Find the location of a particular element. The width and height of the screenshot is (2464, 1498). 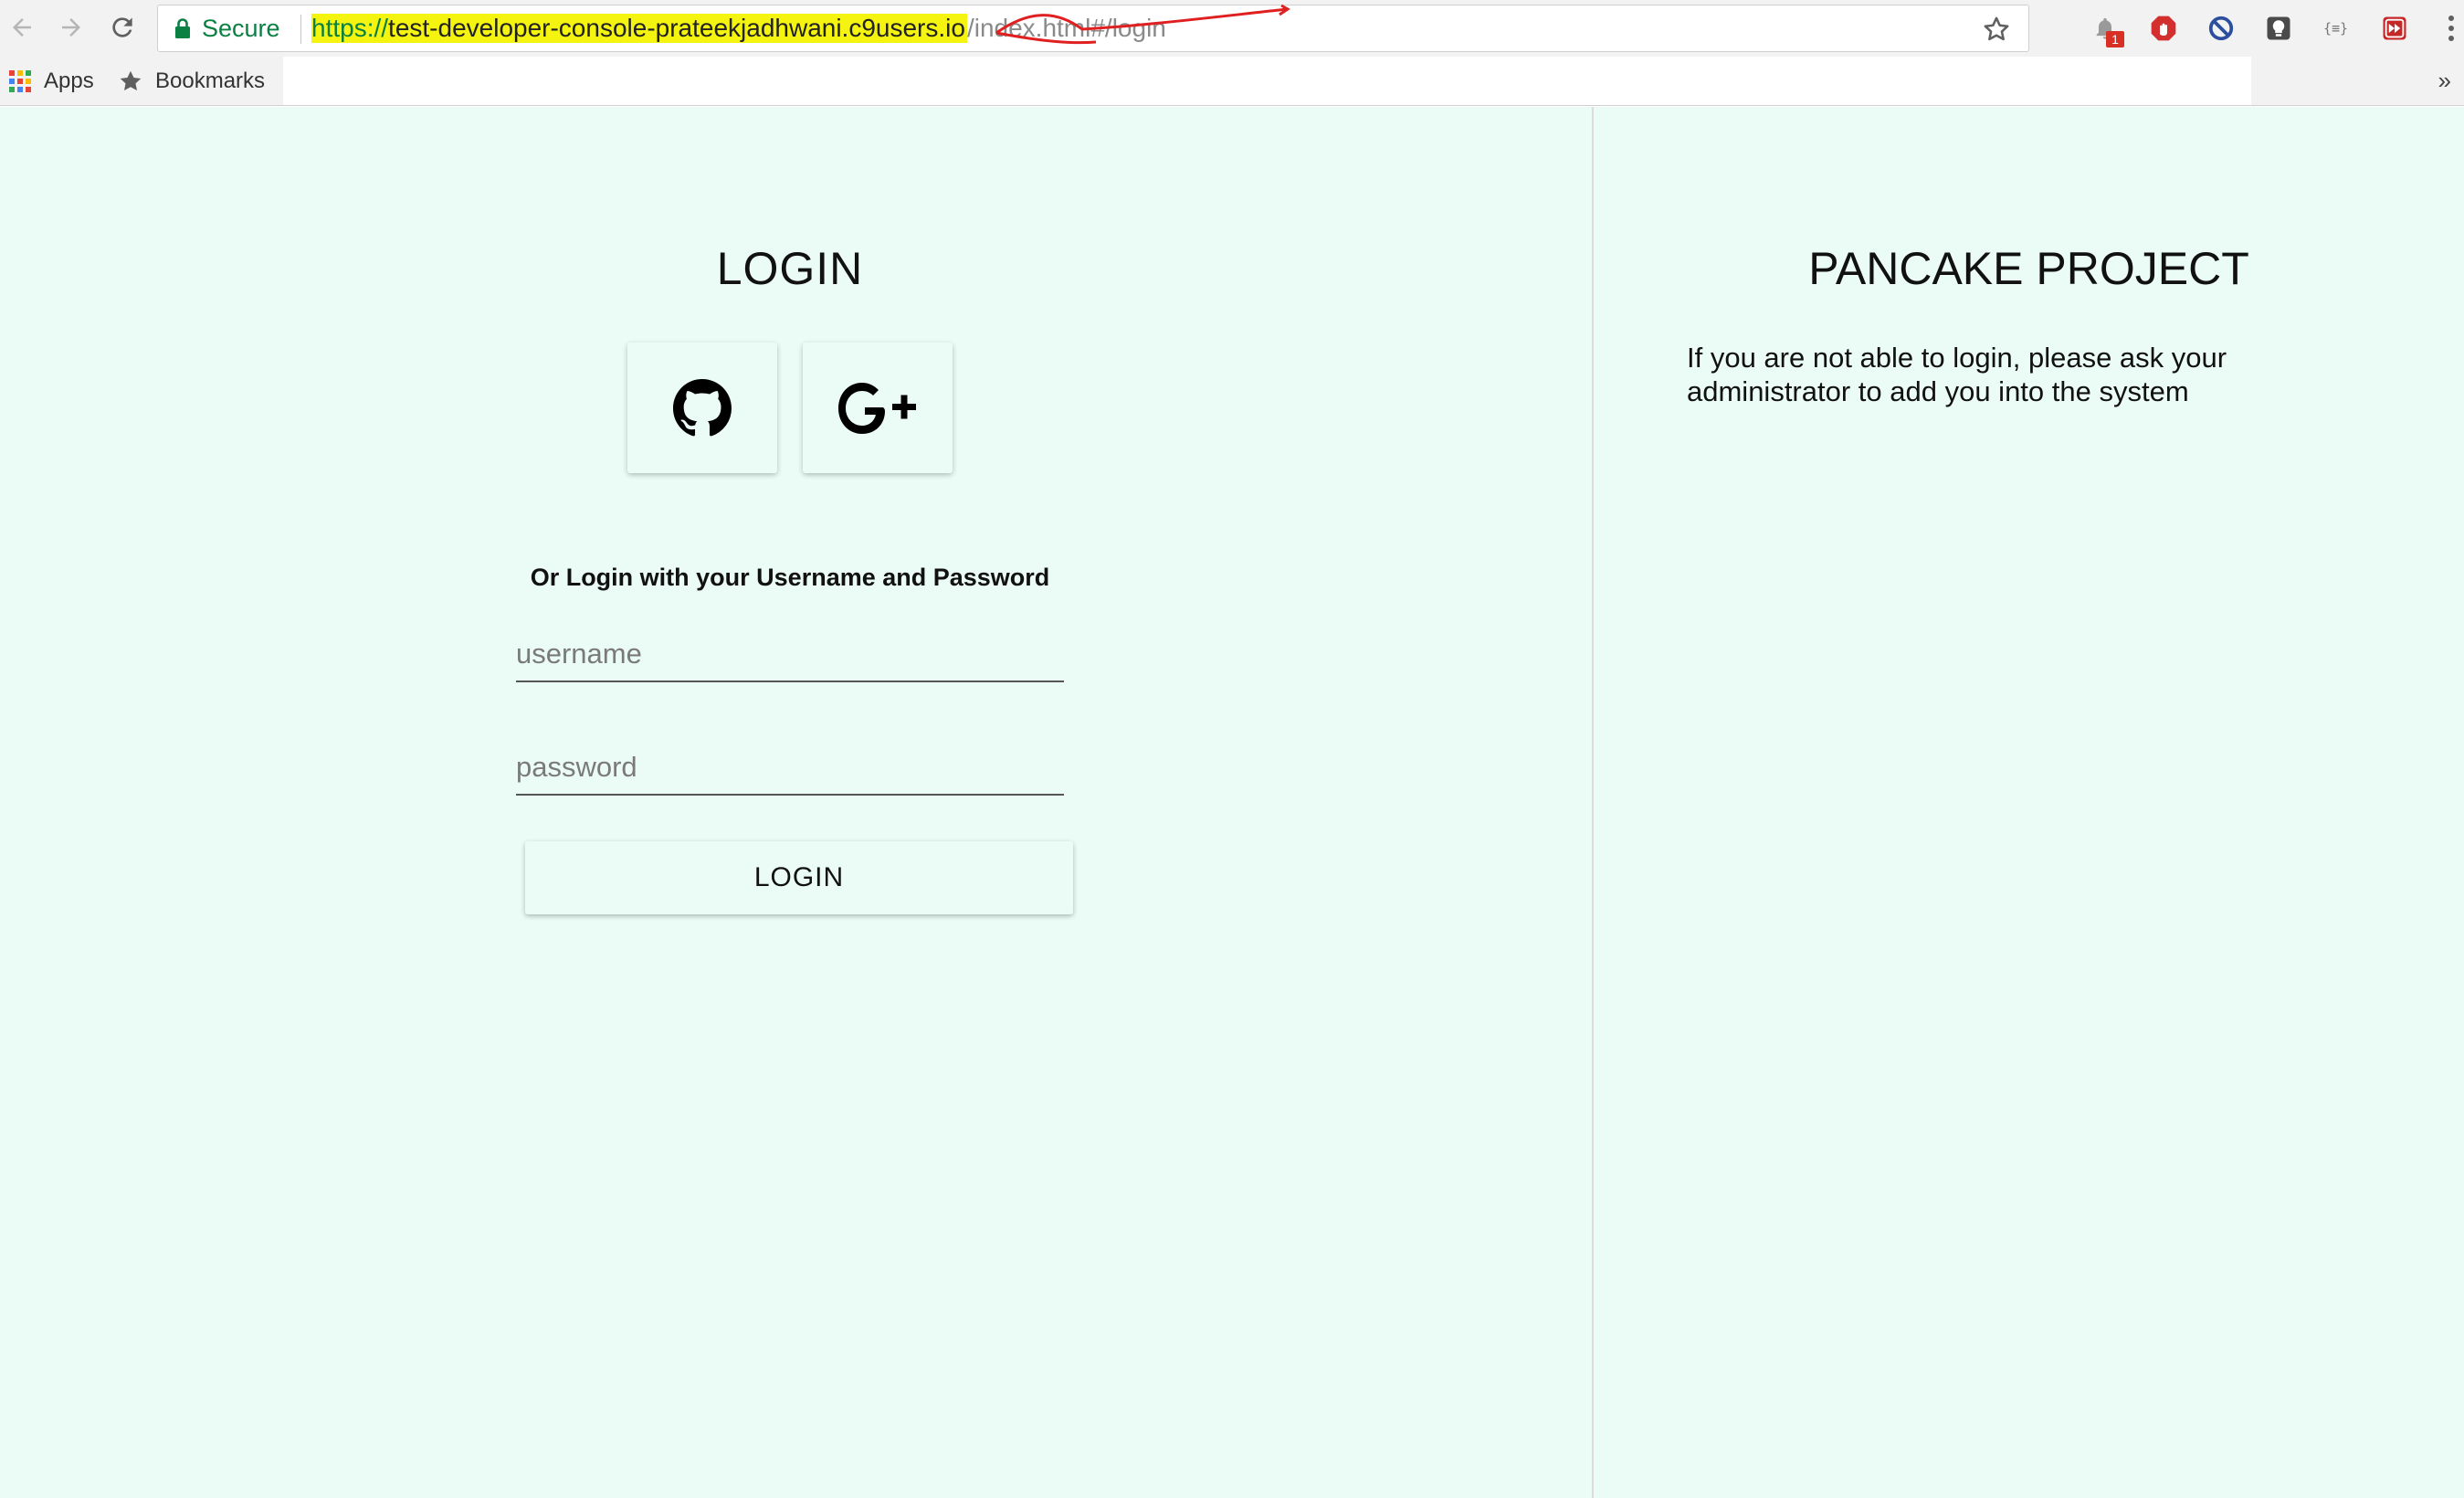

login-title: LOGIN is located at coordinates (790, 268).